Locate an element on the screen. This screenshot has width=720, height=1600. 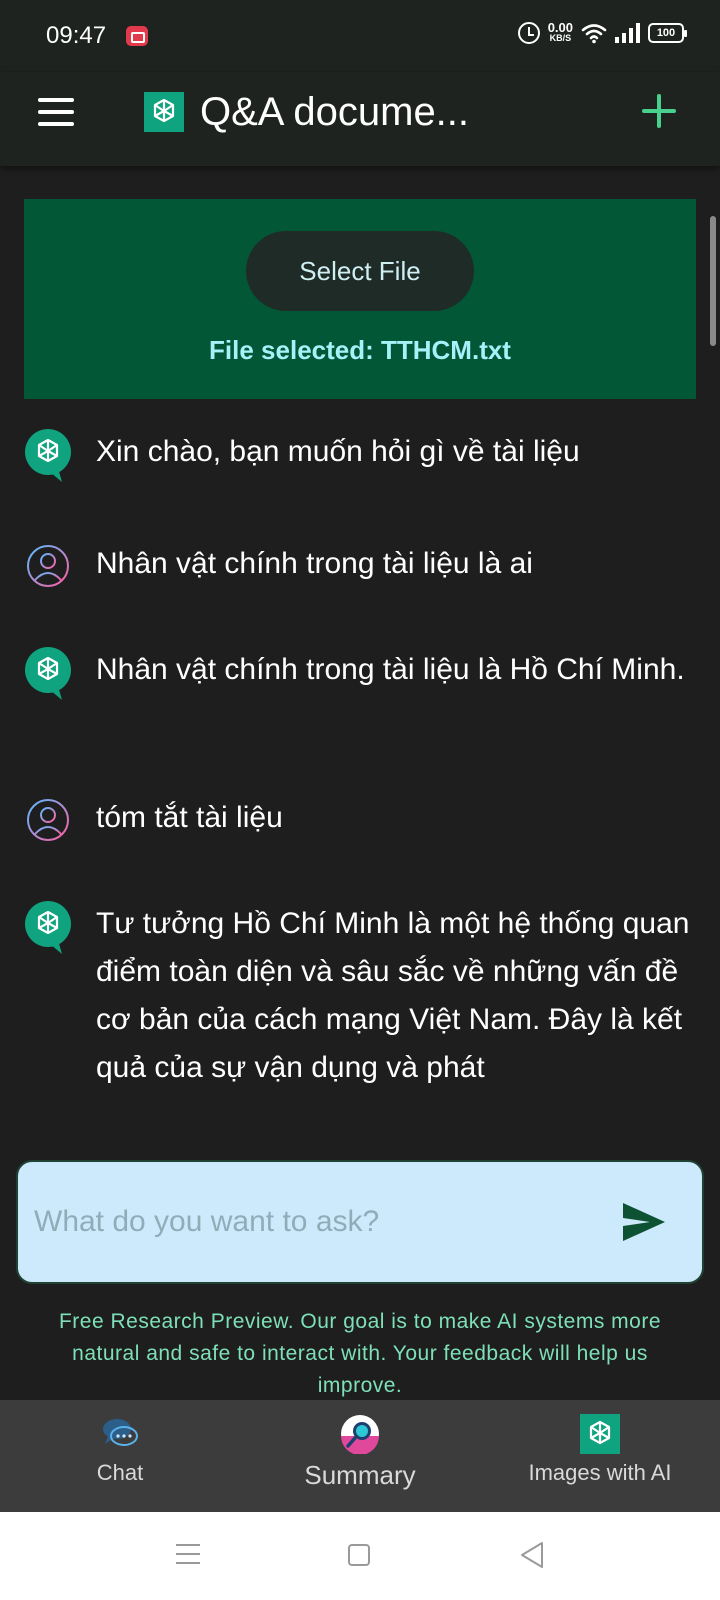
home-icon is located at coordinates (359, 1555).